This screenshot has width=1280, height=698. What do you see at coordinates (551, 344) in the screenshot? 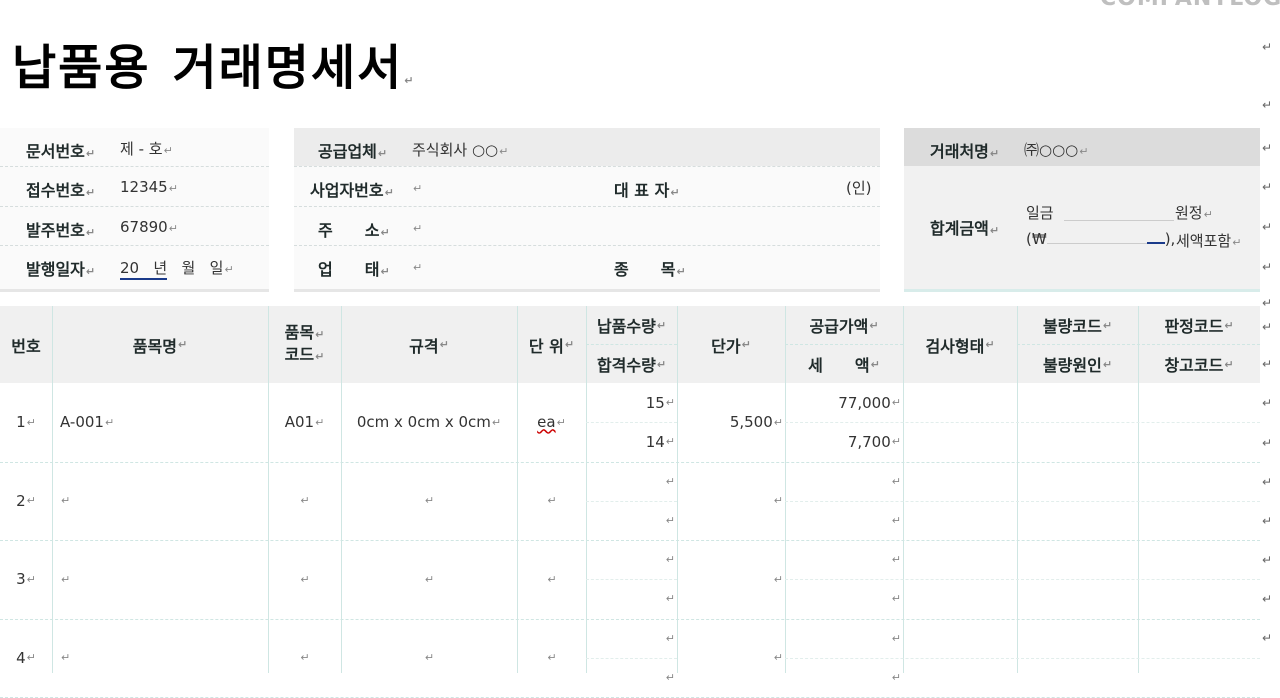
I see `header-unit: 단 위↵` at bounding box center [551, 344].